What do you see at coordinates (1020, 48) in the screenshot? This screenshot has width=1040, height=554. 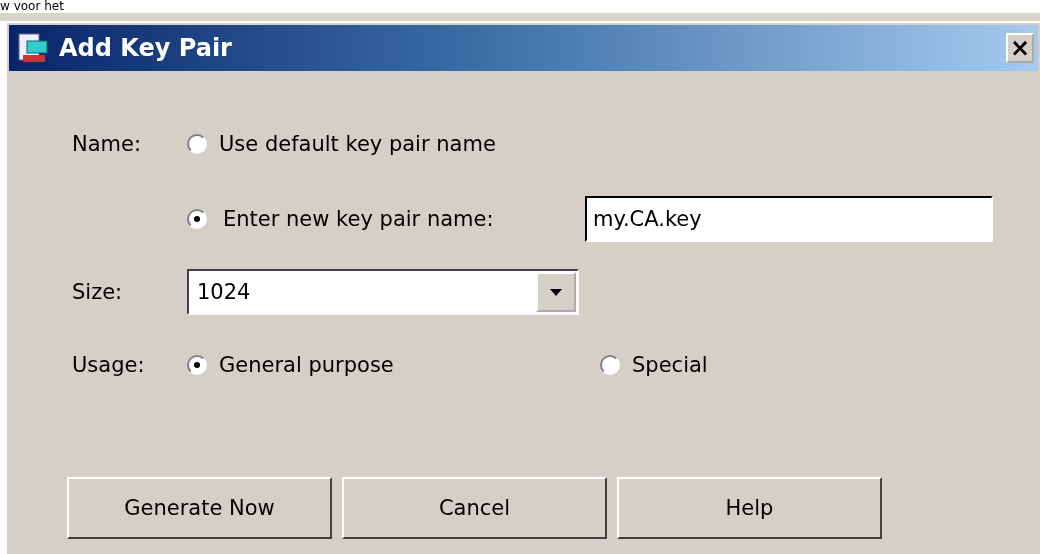 I see `close-button: ×` at bounding box center [1020, 48].